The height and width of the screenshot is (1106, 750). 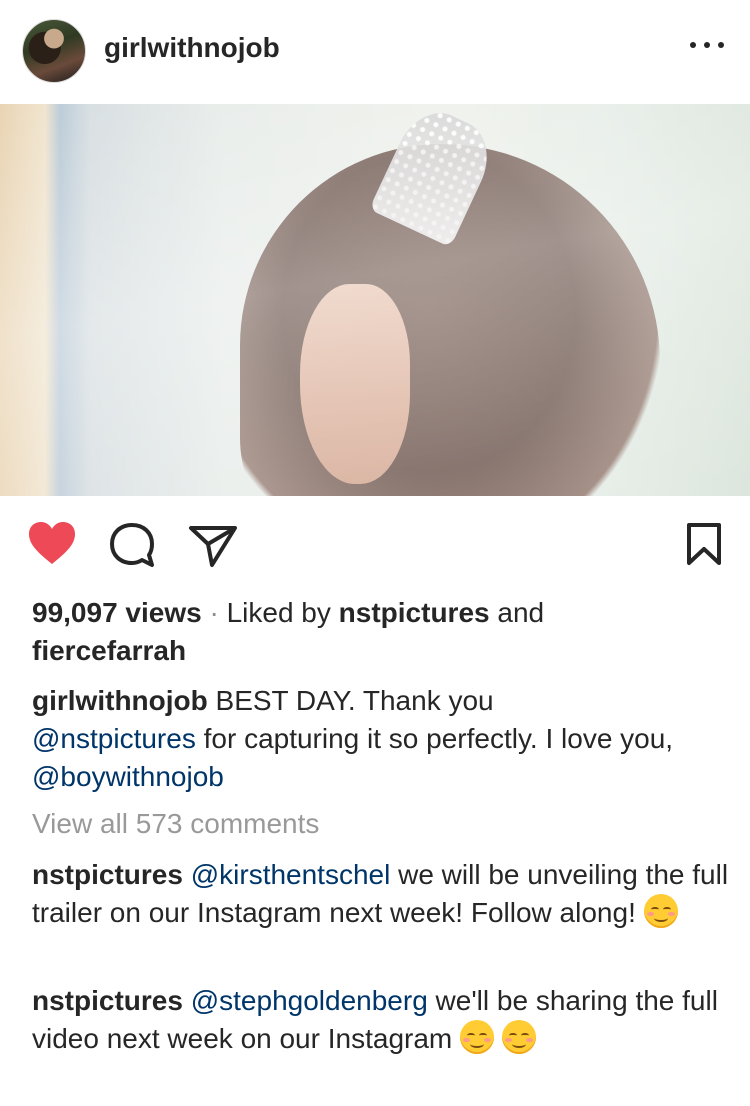 I want to click on liked-by-prefix: Liked by, so click(x=278, y=612).